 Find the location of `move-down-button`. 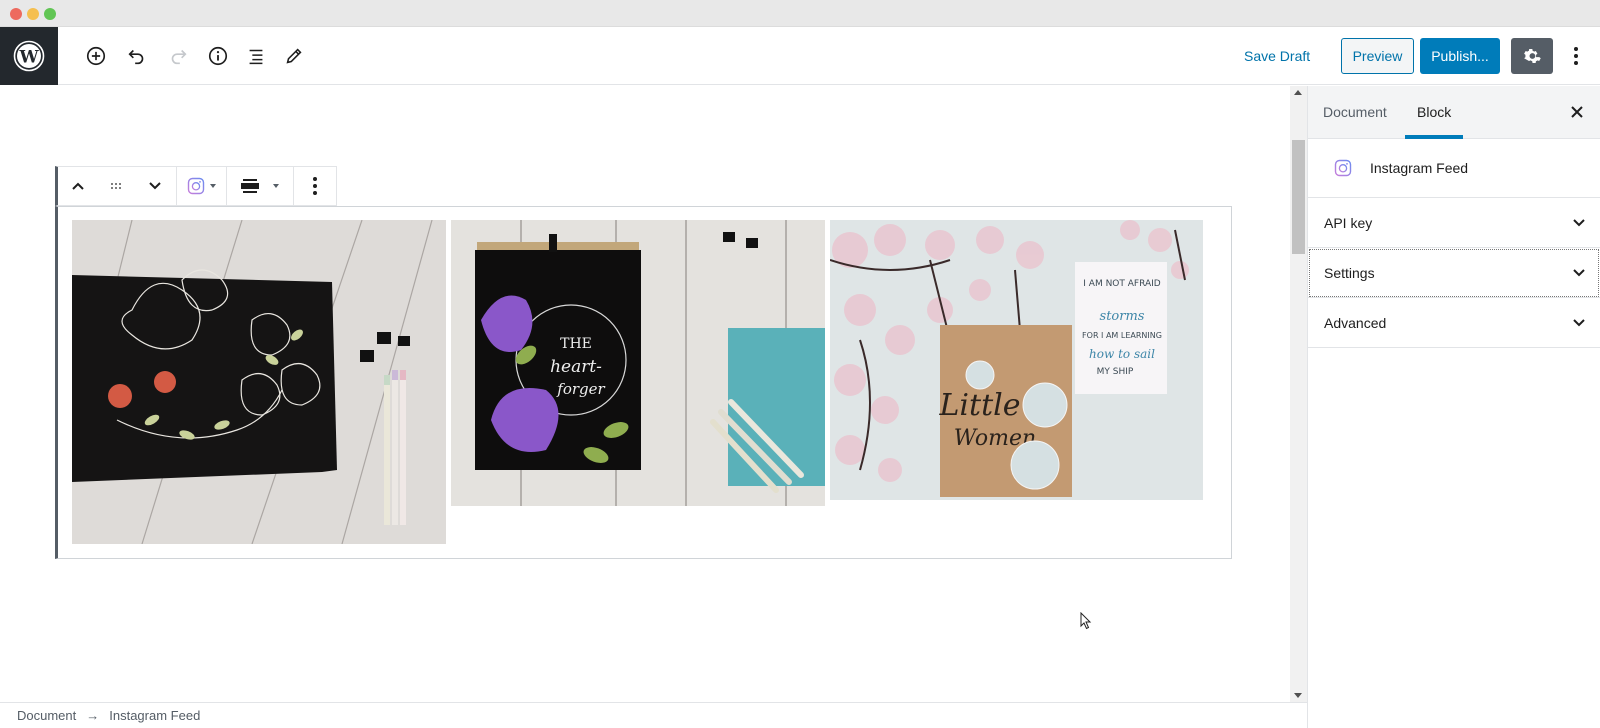

move-down-button is located at coordinates (155, 186).